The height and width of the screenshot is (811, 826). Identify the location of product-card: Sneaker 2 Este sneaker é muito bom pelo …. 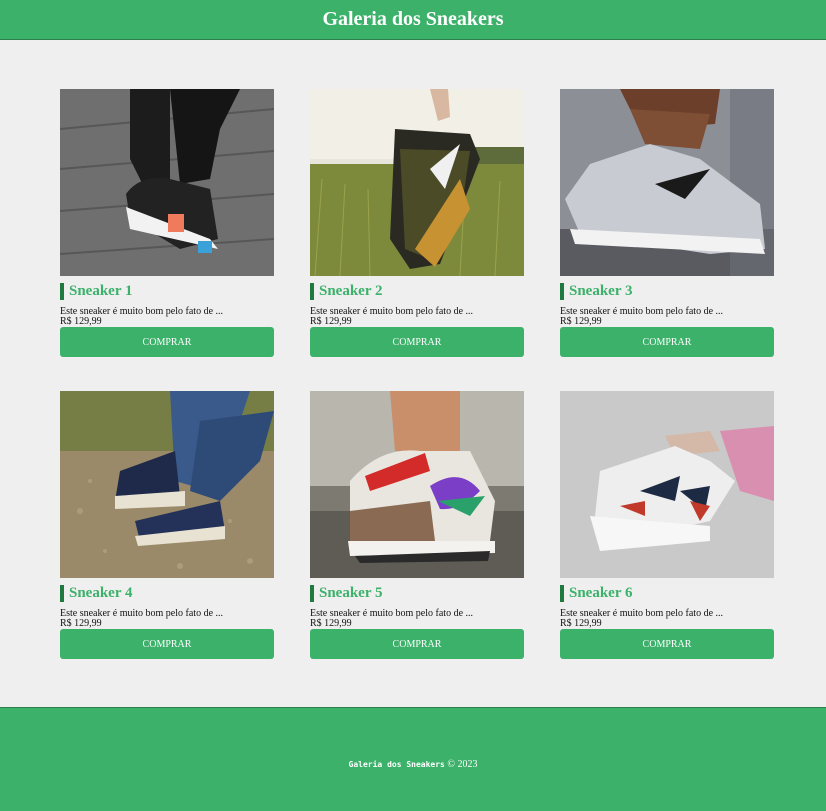
(417, 223).